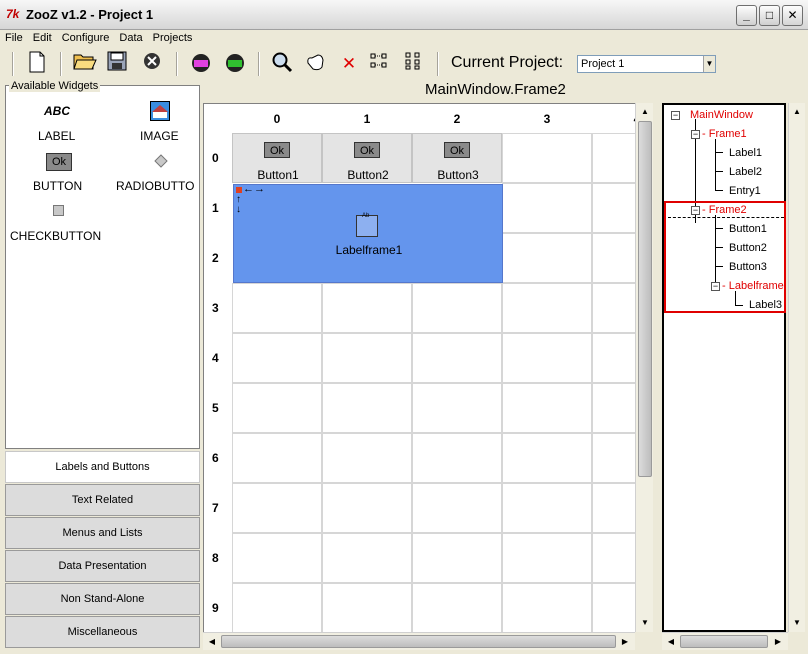 The image size is (808, 654). I want to click on chevron-down-icon: ▼, so click(709, 64).